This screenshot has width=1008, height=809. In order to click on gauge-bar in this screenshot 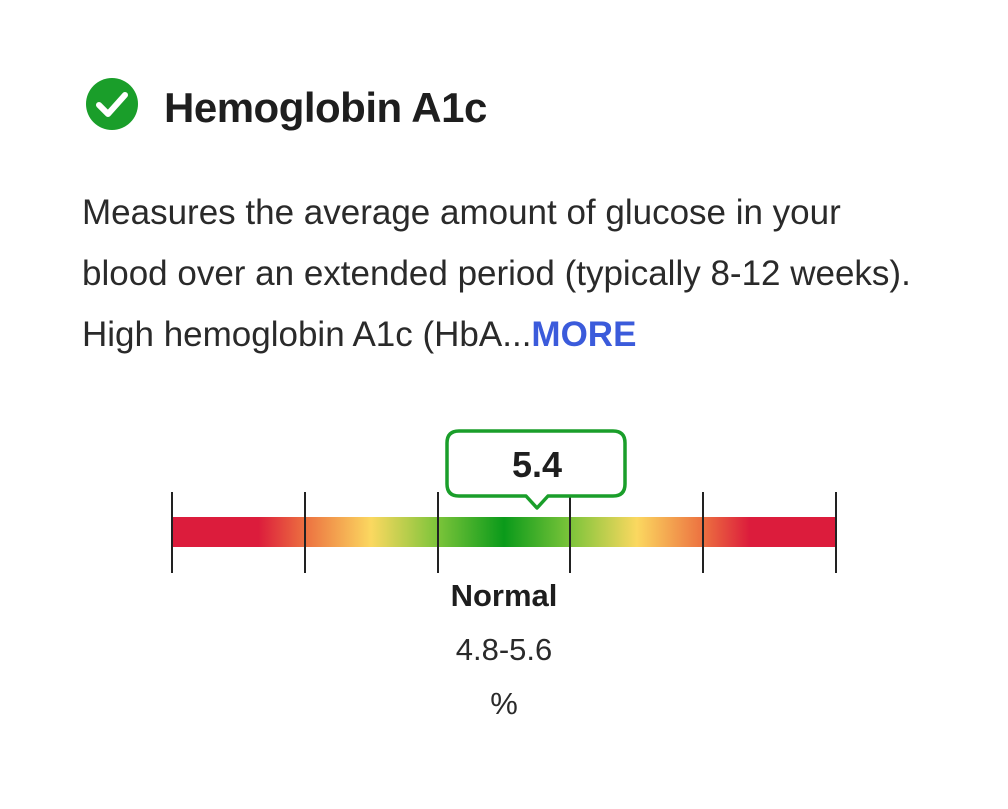, I will do `click(504, 532)`.